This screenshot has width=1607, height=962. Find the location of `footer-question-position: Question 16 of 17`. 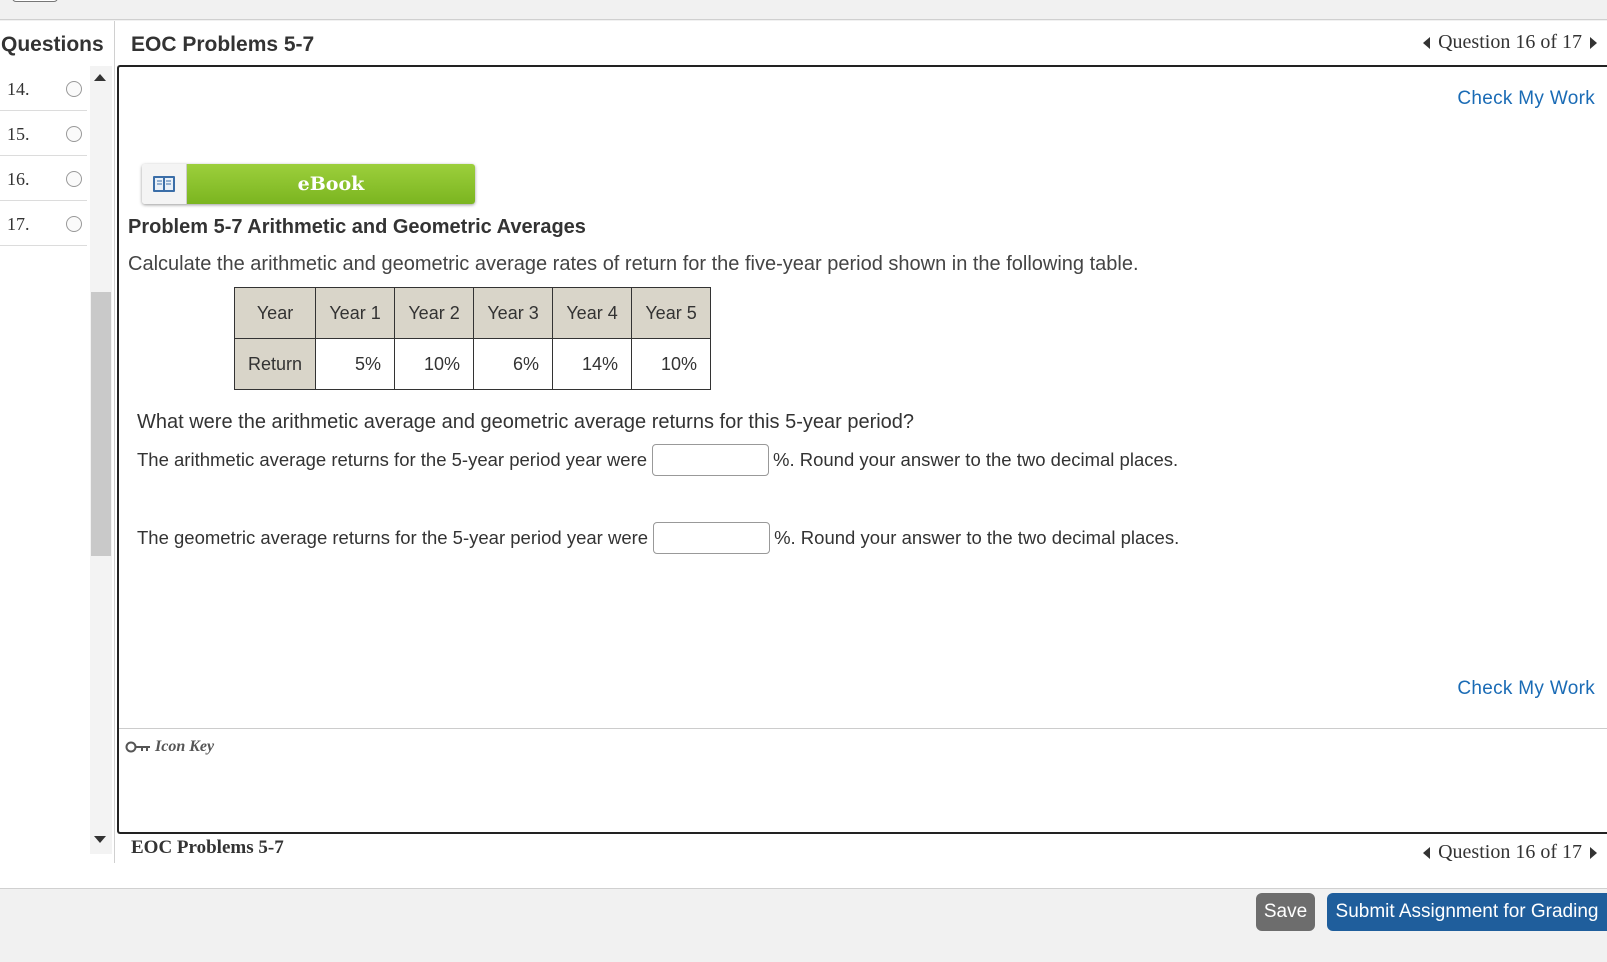

footer-question-position: Question 16 of 17 is located at coordinates (1510, 852).